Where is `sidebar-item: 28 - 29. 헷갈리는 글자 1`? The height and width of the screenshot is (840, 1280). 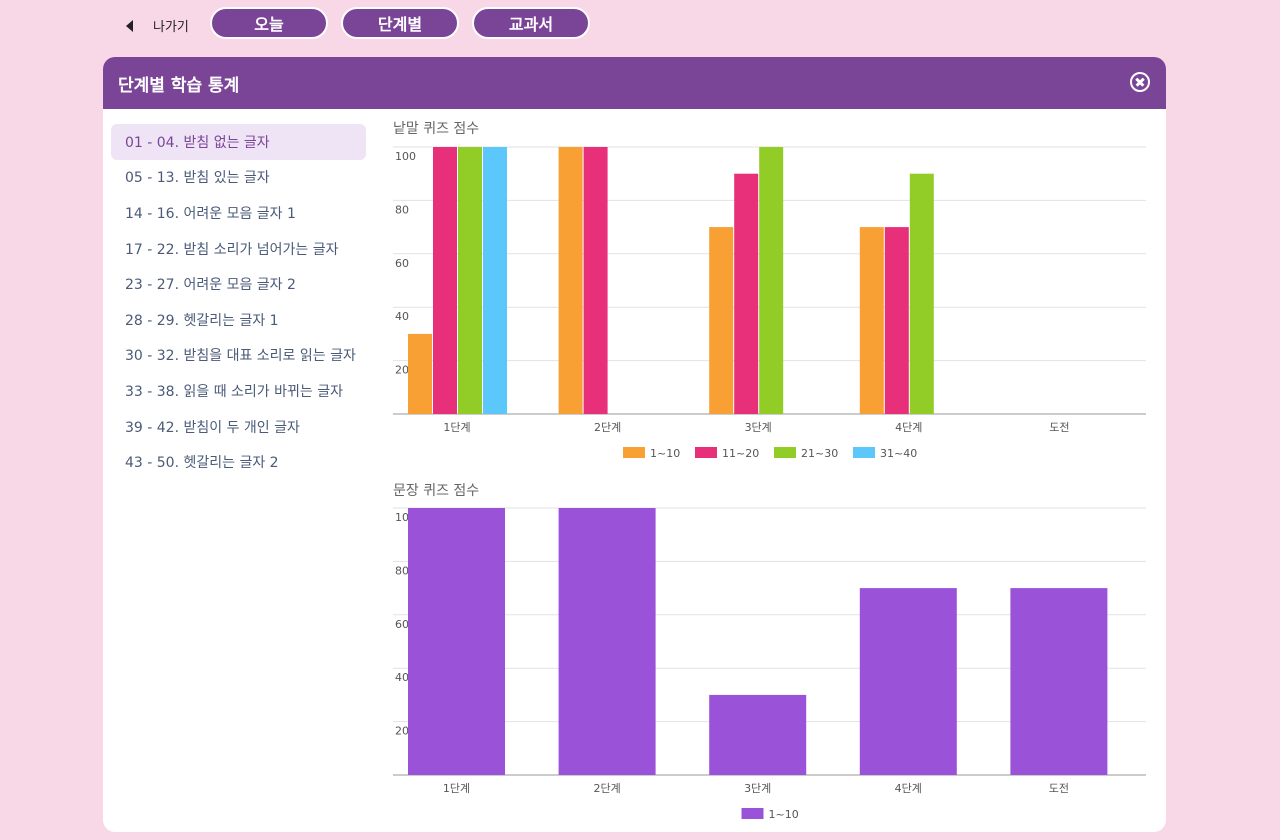
sidebar-item: 28 - 29. 헷갈리는 글자 1 is located at coordinates (238, 320).